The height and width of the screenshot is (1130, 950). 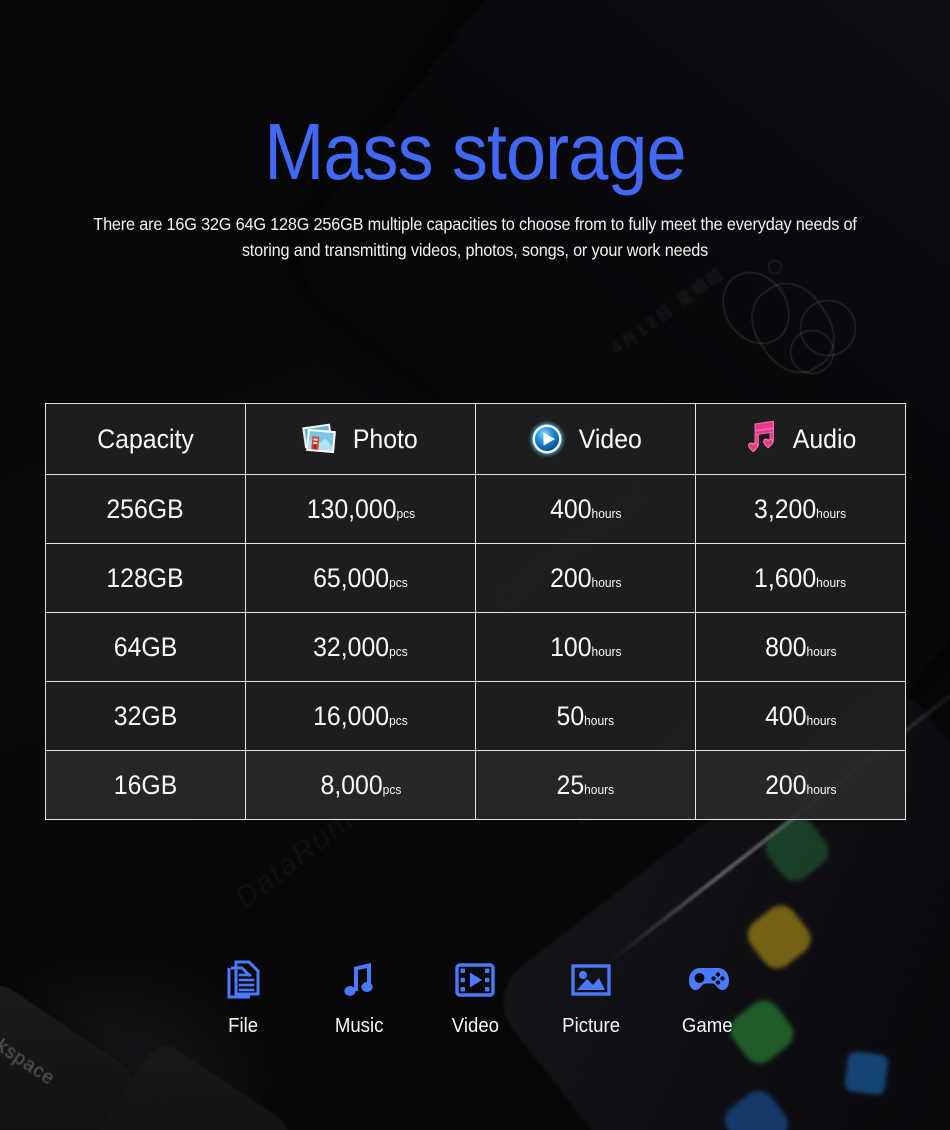 I want to click on capacity-value: 128GB, so click(x=145, y=577).